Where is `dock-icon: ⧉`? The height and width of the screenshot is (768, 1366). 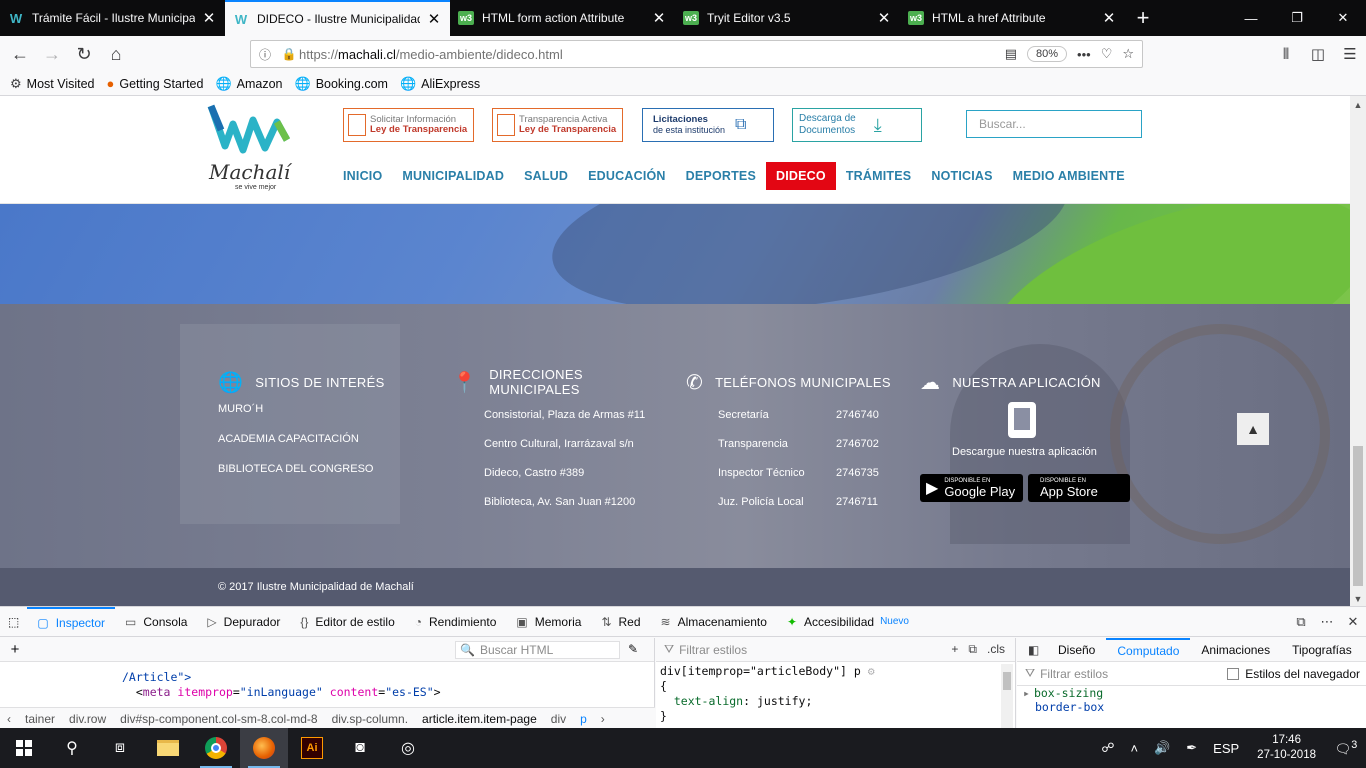 dock-icon: ⧉ is located at coordinates (1301, 622).